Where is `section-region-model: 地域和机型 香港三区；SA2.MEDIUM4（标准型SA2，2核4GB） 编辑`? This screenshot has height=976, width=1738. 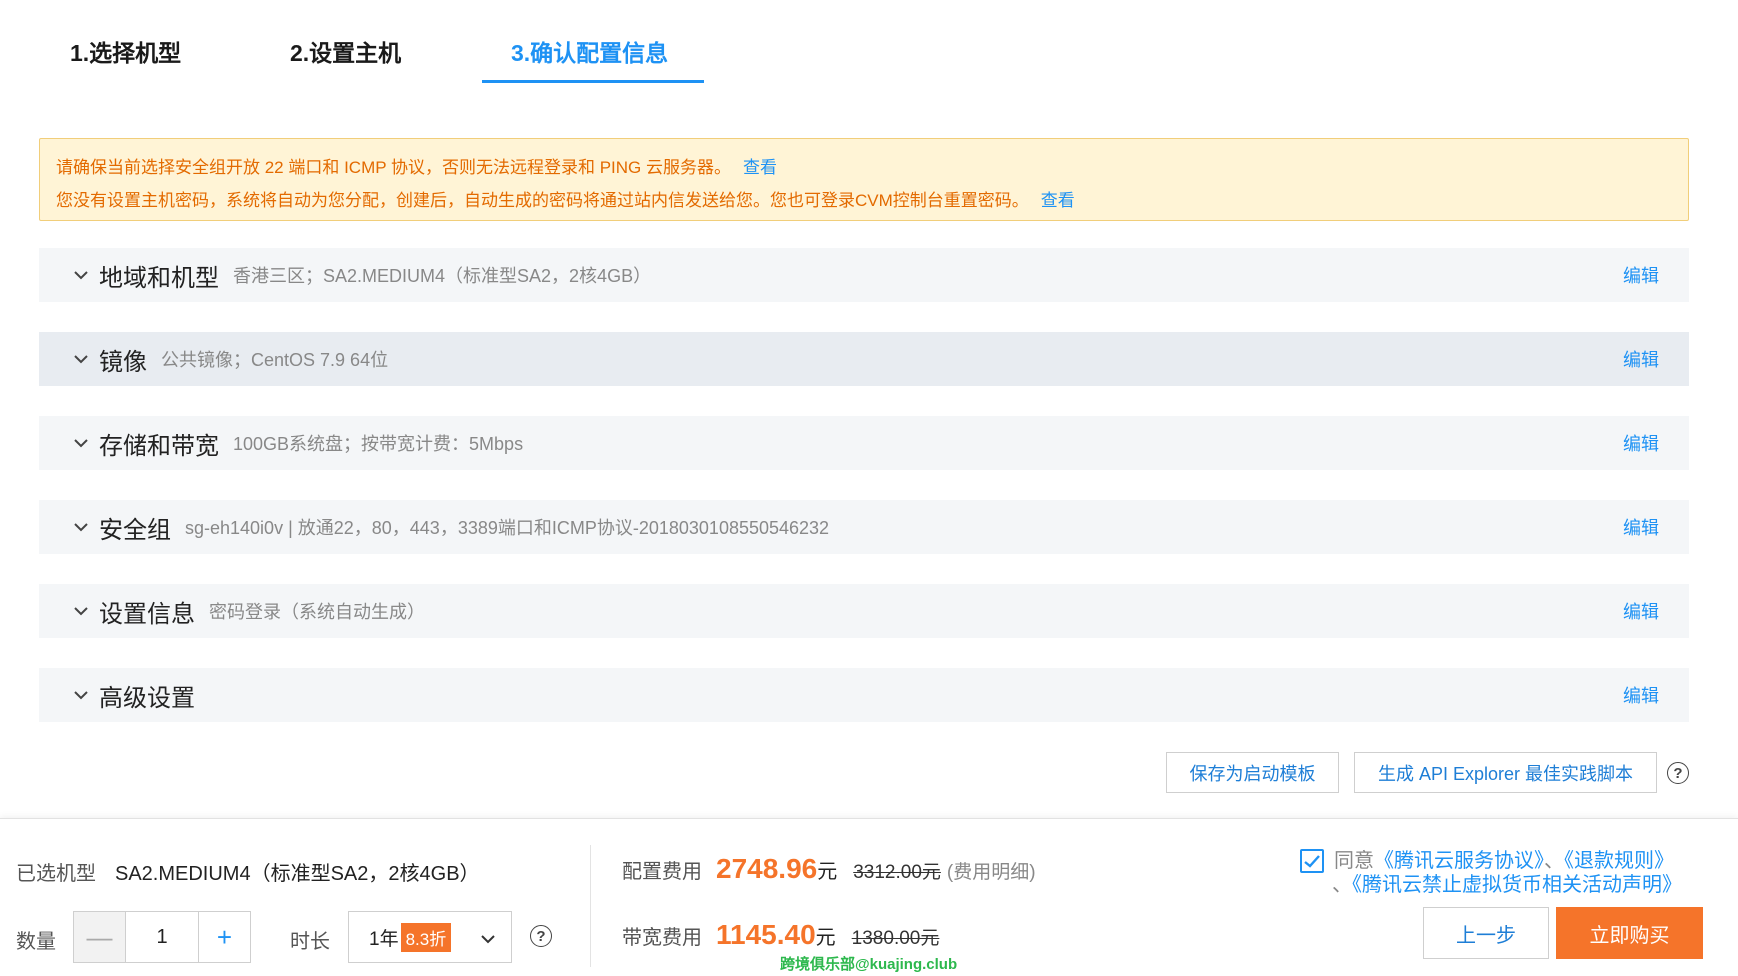 section-region-model: 地域和机型 香港三区；SA2.MEDIUM4（标准型SA2，2核4GB） 编辑 is located at coordinates (864, 275).